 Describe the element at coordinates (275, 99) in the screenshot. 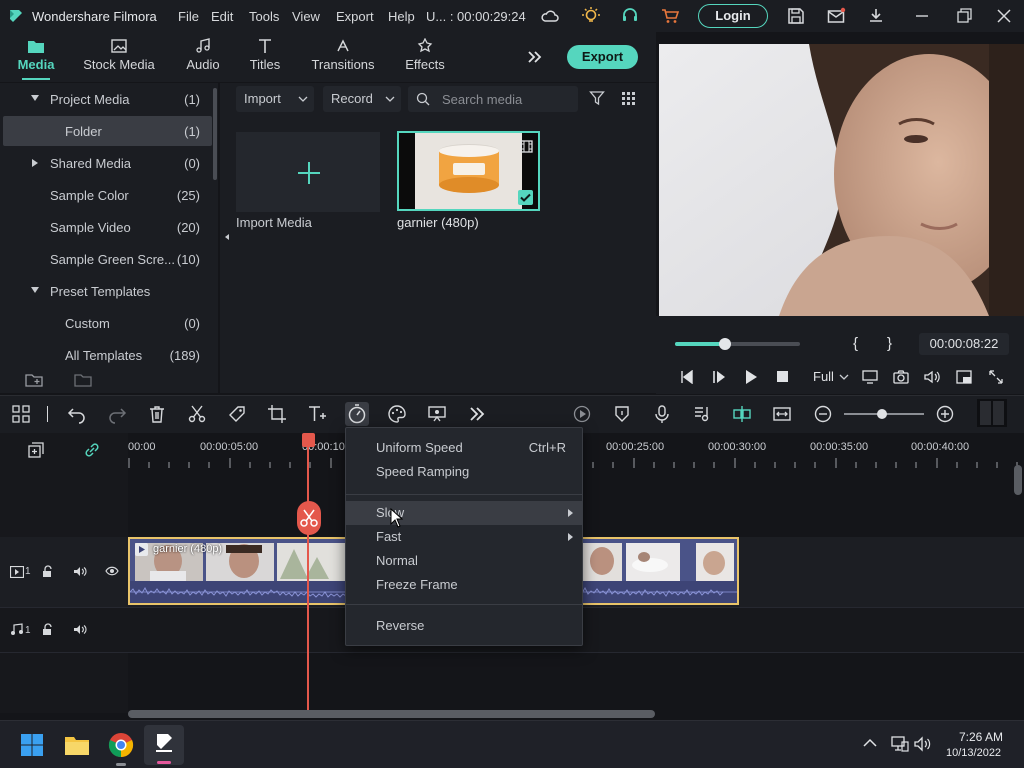

I see `import-dropdown: Import` at that location.